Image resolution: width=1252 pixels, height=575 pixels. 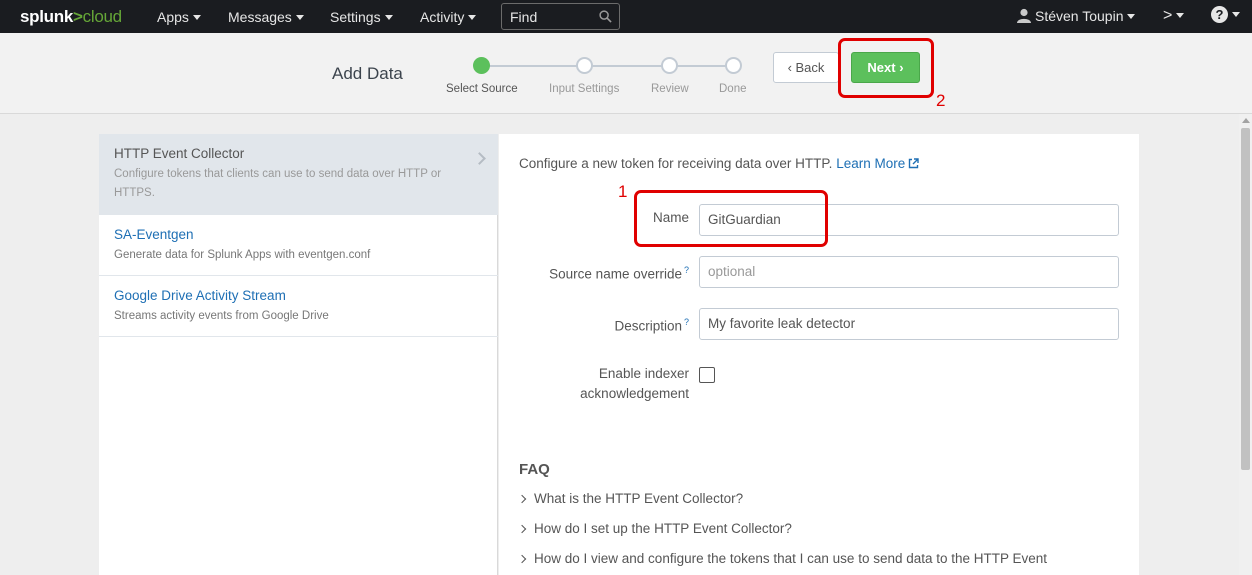 I want to click on chevron-left-icon: ‹, so click(x=791, y=67).